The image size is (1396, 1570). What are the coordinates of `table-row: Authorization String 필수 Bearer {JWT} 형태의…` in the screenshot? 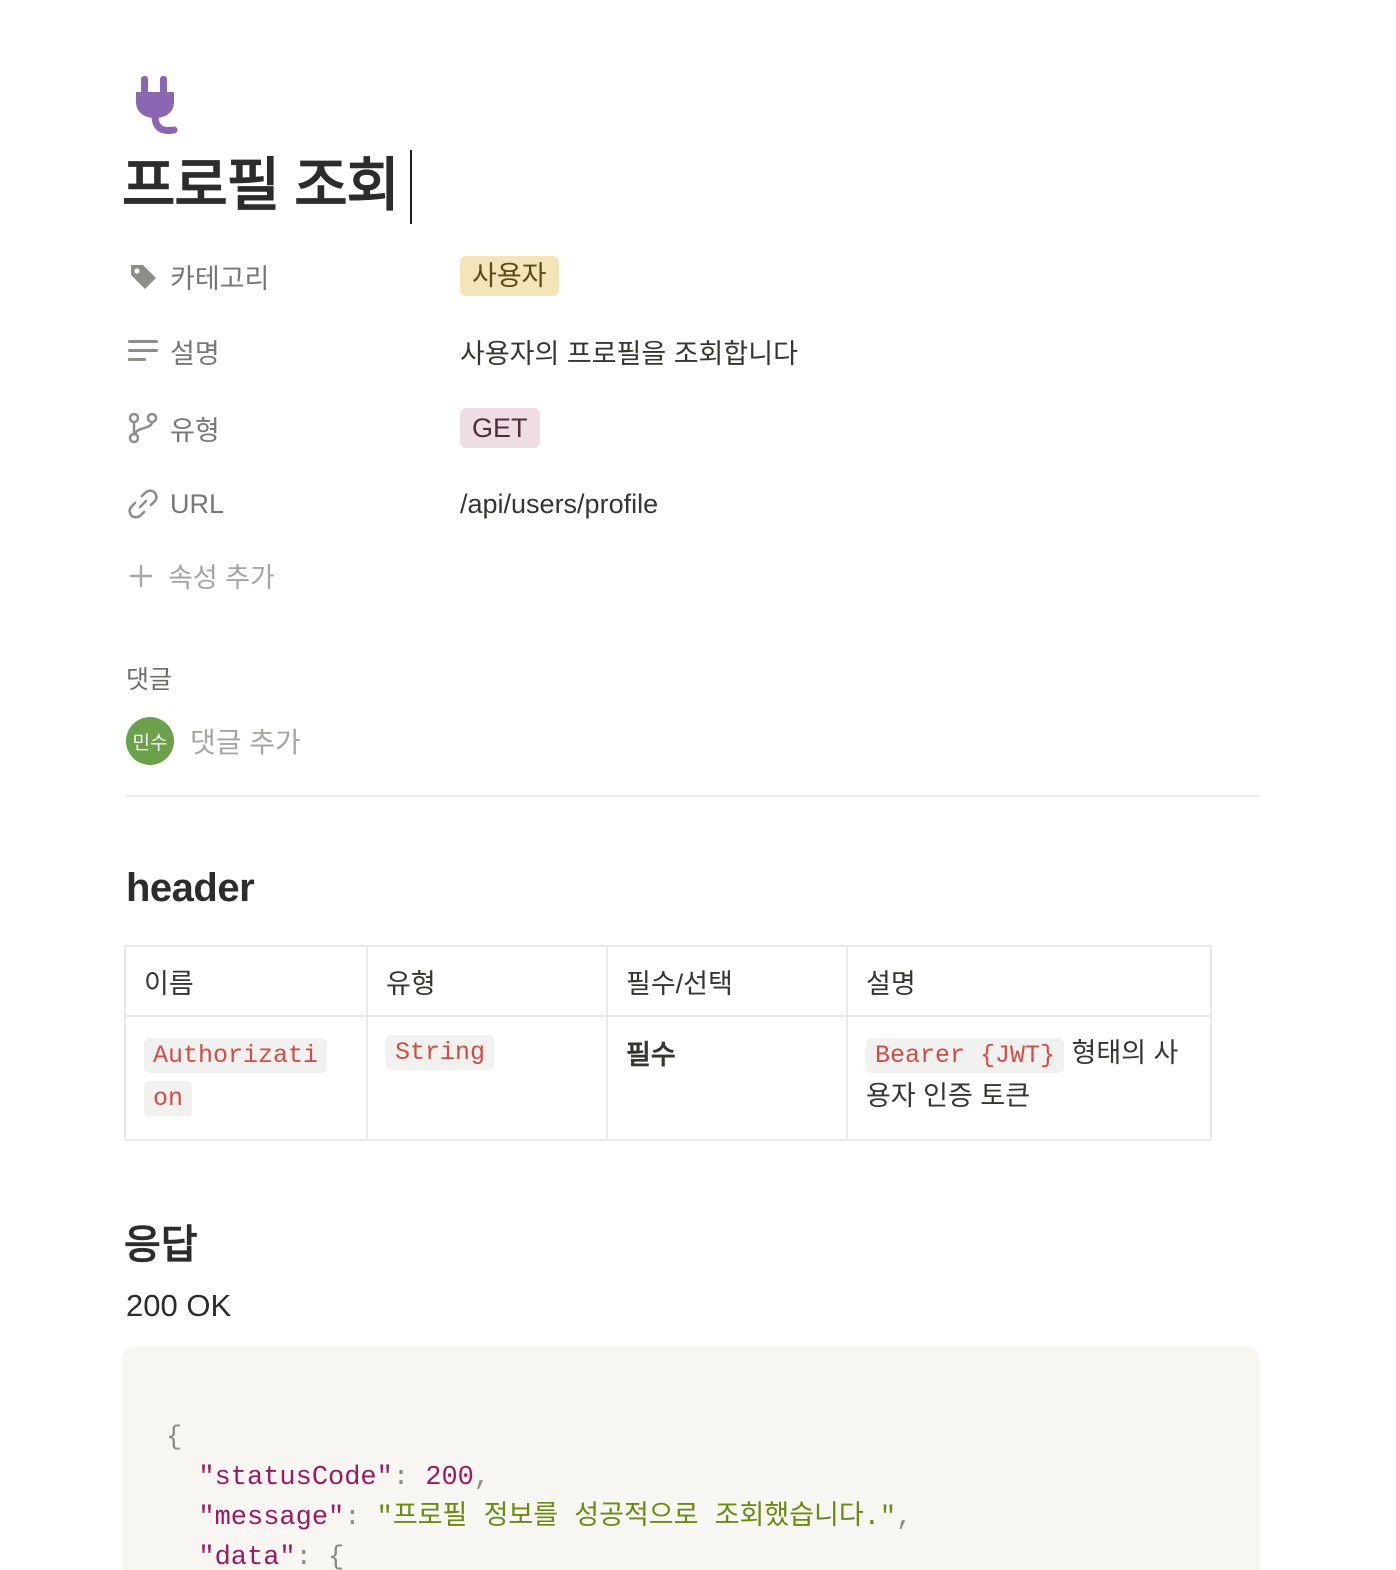 It's located at (668, 1078).